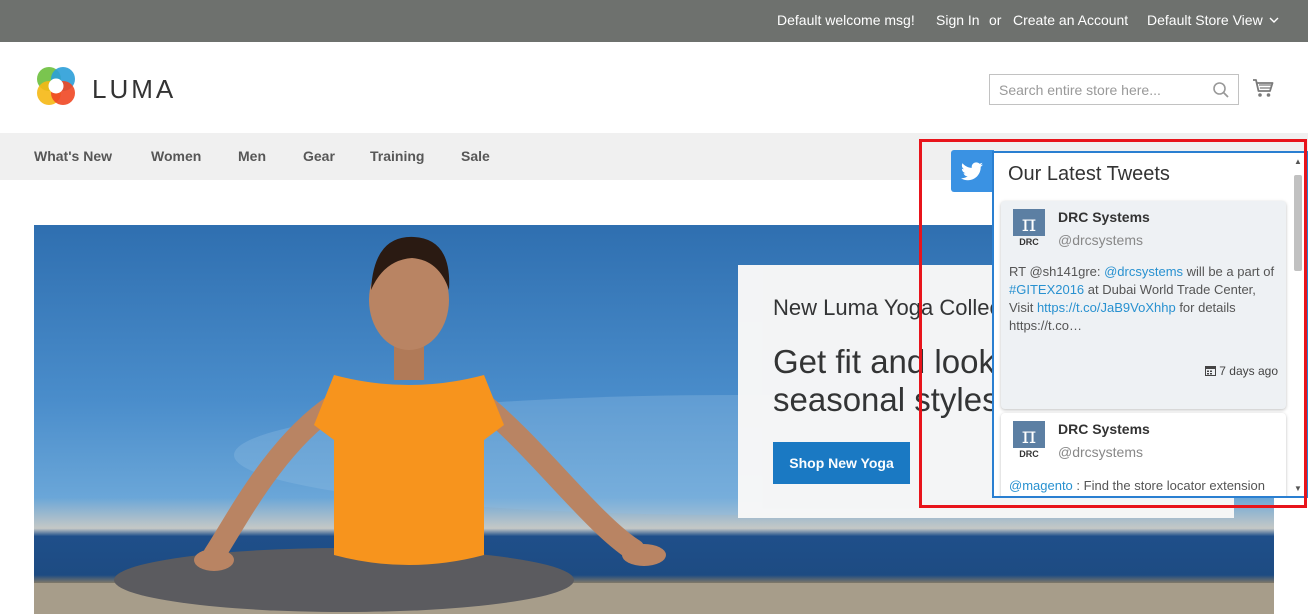 This screenshot has width=1308, height=614. Describe the element at coordinates (1143, 271) in the screenshot. I see `mention-link: @drcsystems` at that location.